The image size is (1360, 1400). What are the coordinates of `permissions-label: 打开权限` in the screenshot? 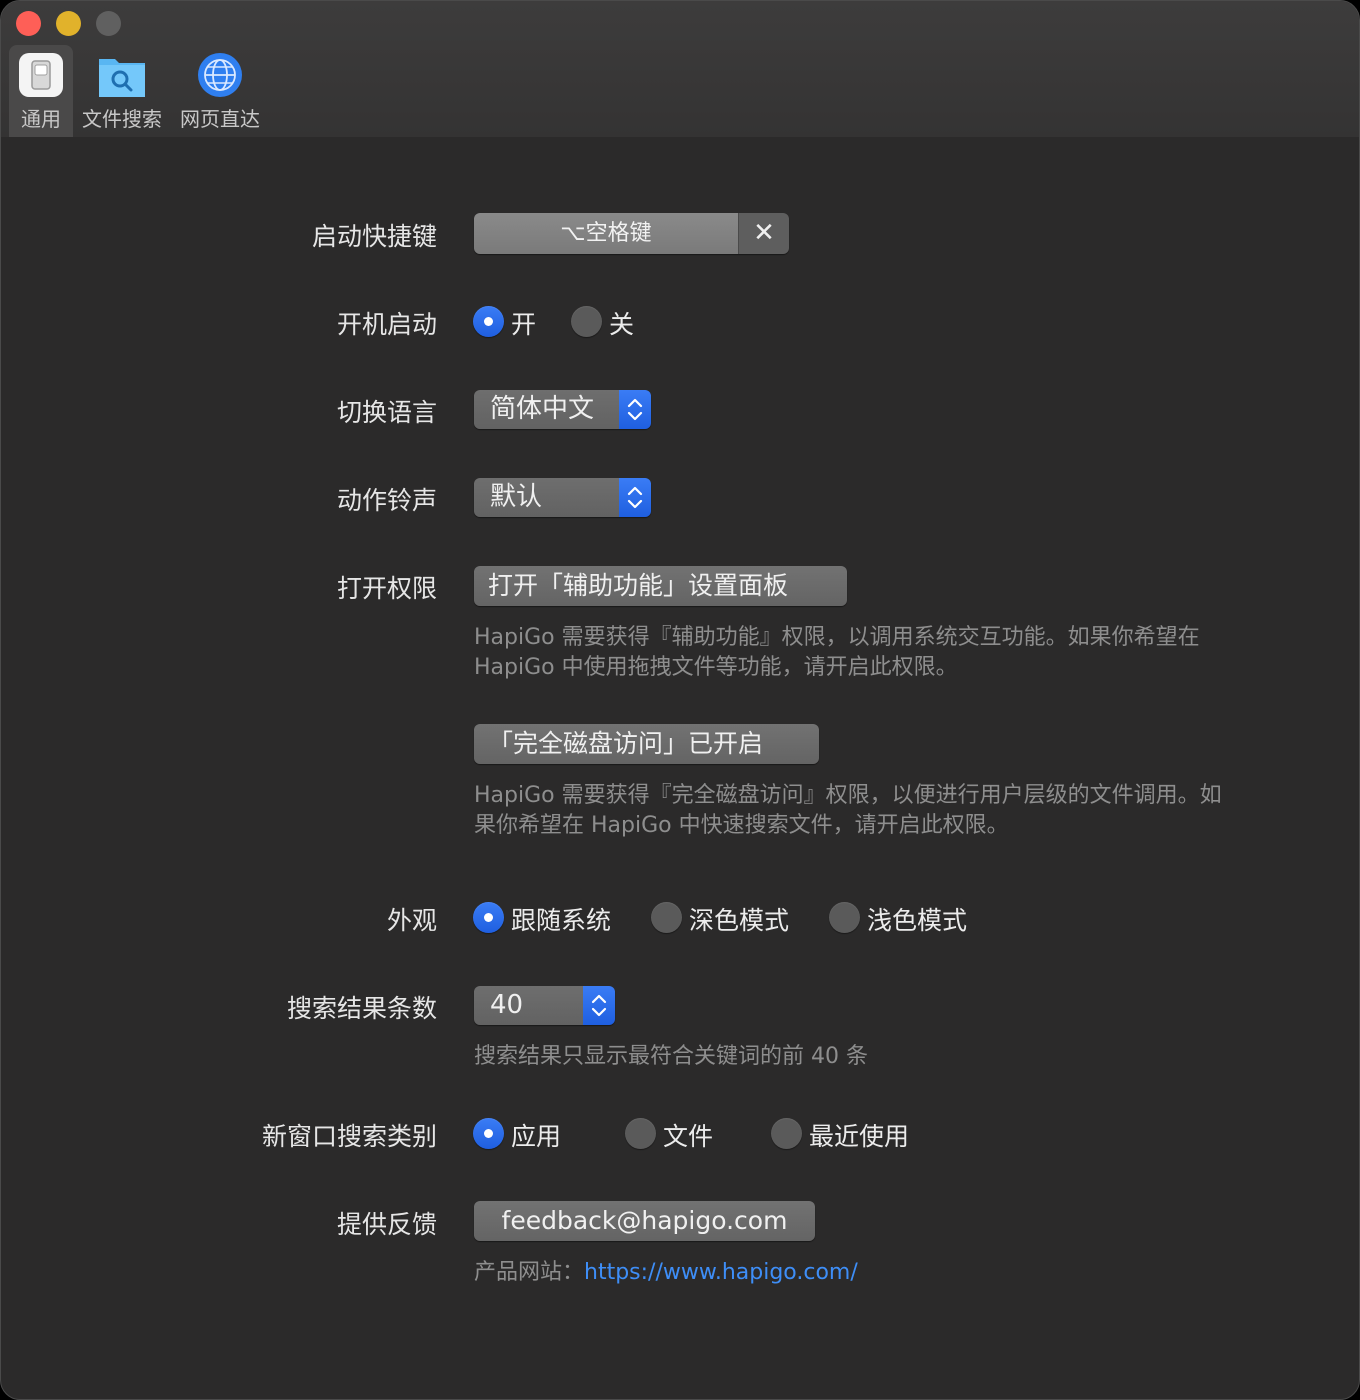 It's located at (386, 588).